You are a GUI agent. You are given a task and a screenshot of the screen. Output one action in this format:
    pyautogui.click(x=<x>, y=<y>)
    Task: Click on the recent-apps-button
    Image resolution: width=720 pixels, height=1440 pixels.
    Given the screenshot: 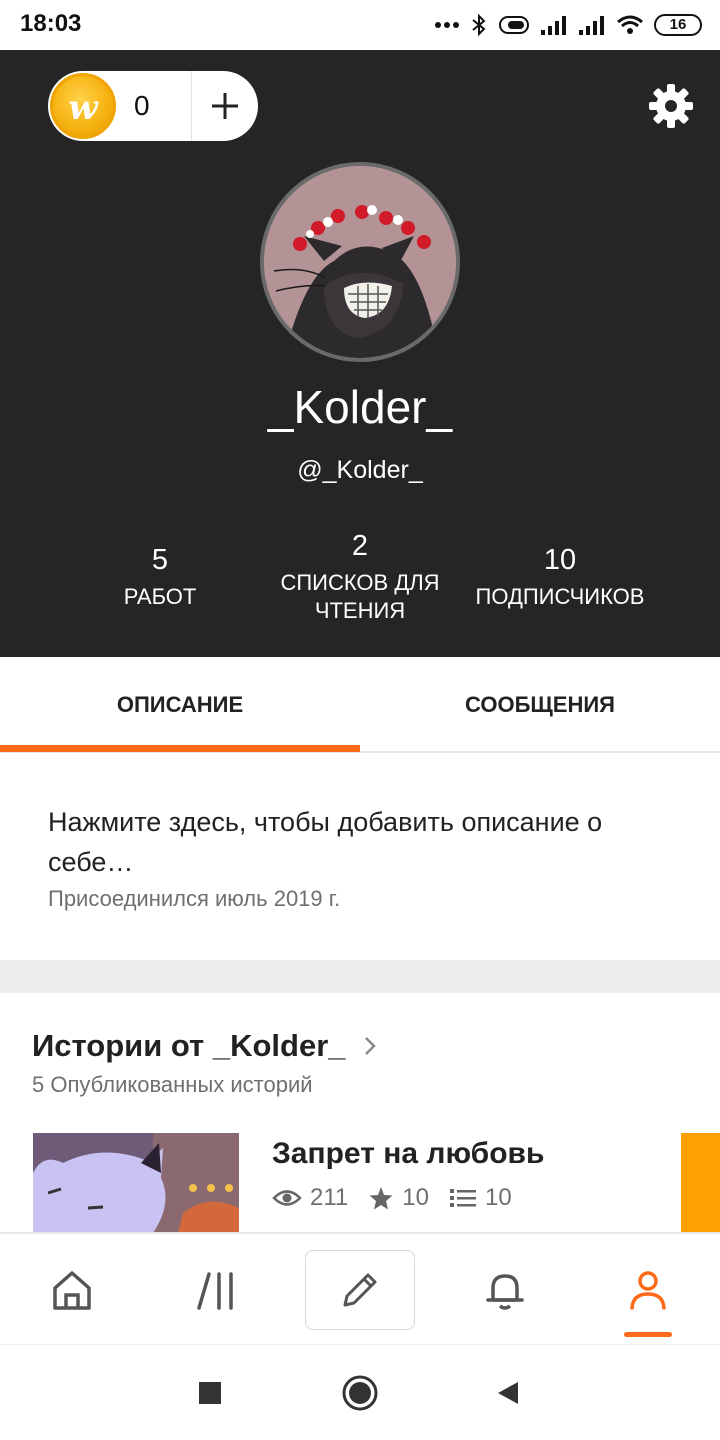 What is the action you would take?
    pyautogui.click(x=210, y=1393)
    